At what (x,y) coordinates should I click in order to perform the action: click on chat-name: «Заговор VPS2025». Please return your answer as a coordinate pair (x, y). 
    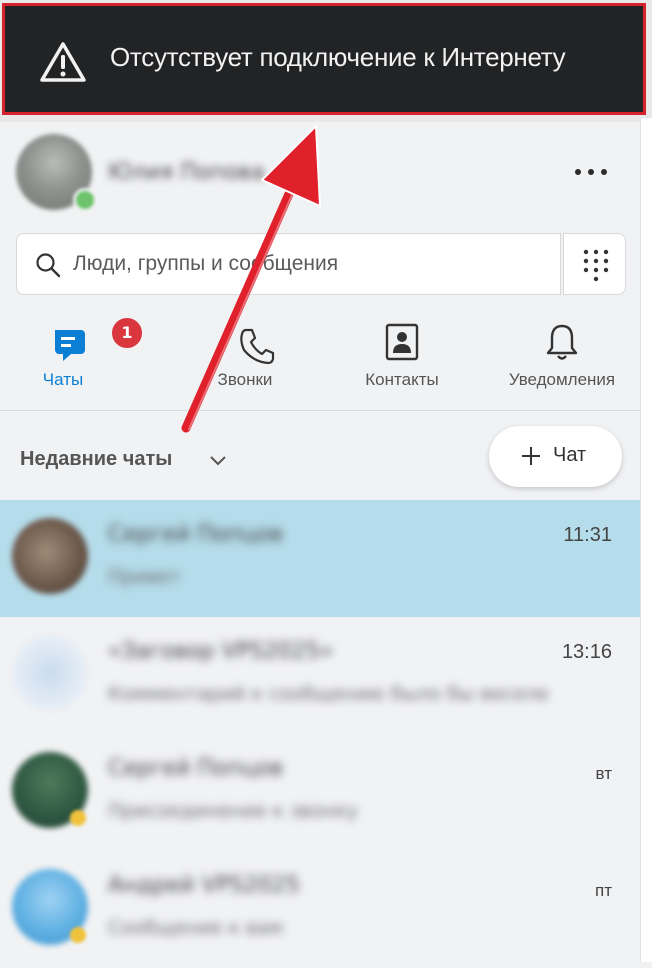
    Looking at the image, I should click on (221, 651).